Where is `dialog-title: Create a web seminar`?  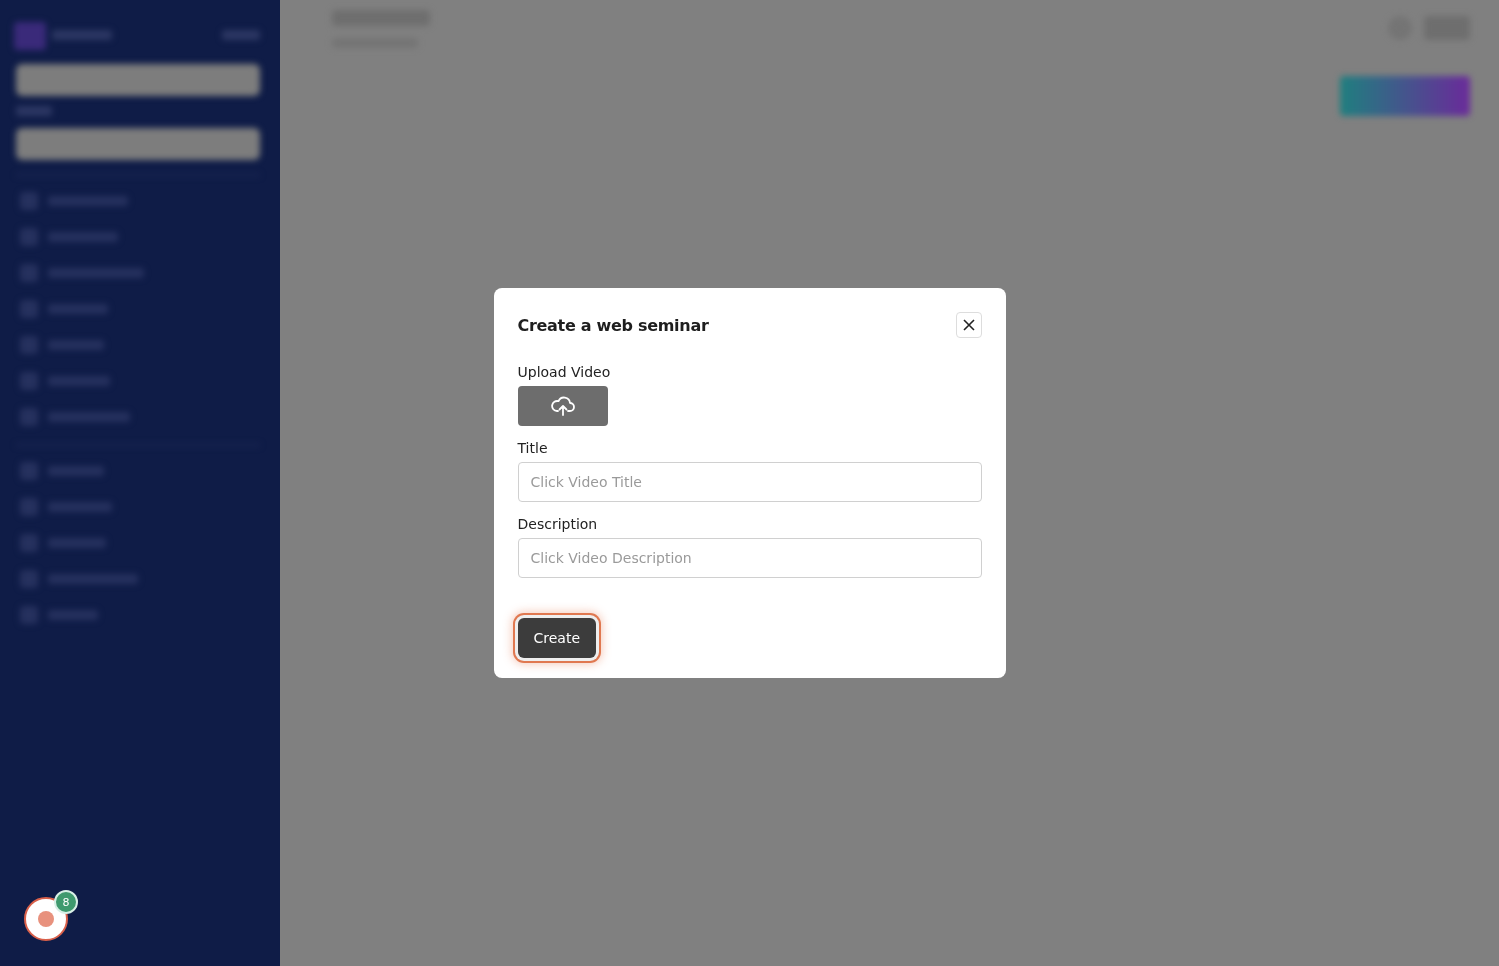 dialog-title: Create a web seminar is located at coordinates (613, 325).